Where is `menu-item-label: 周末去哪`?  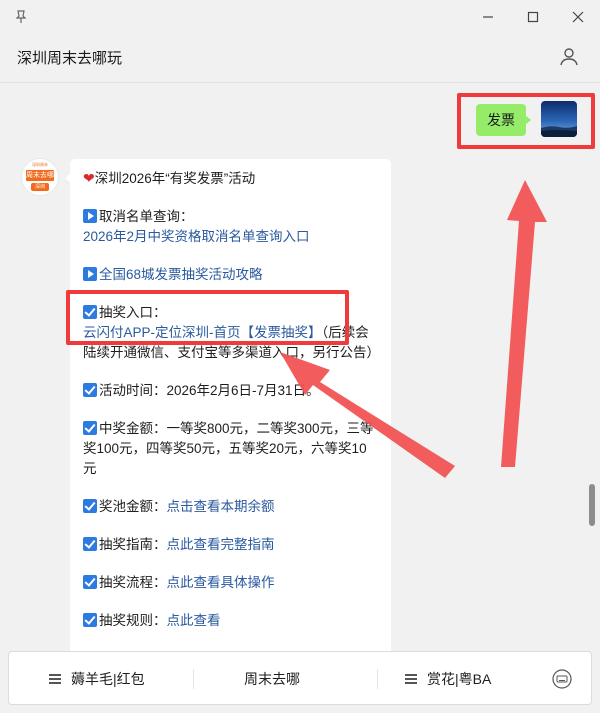 menu-item-label: 周末去哪 is located at coordinates (272, 679).